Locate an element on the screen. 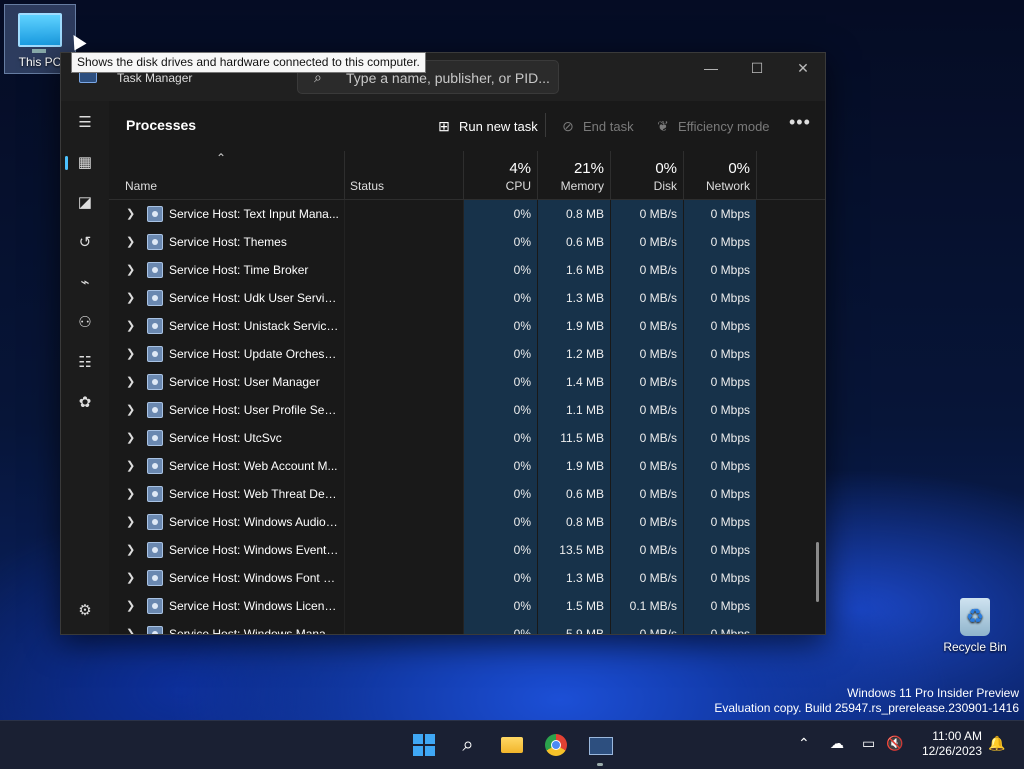  network-total: 0% is located at coordinates (739, 168).